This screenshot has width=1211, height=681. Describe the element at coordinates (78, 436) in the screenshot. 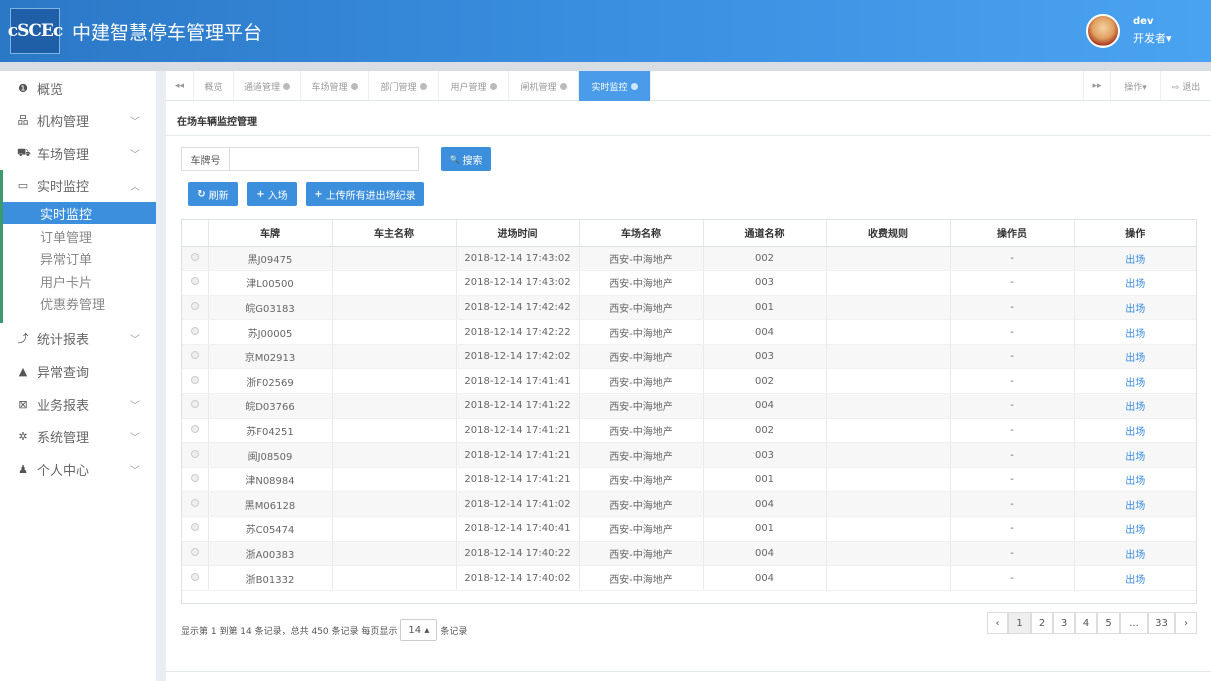

I see `sidebar-item-system: ✲ 系统管理 ﹀` at that location.